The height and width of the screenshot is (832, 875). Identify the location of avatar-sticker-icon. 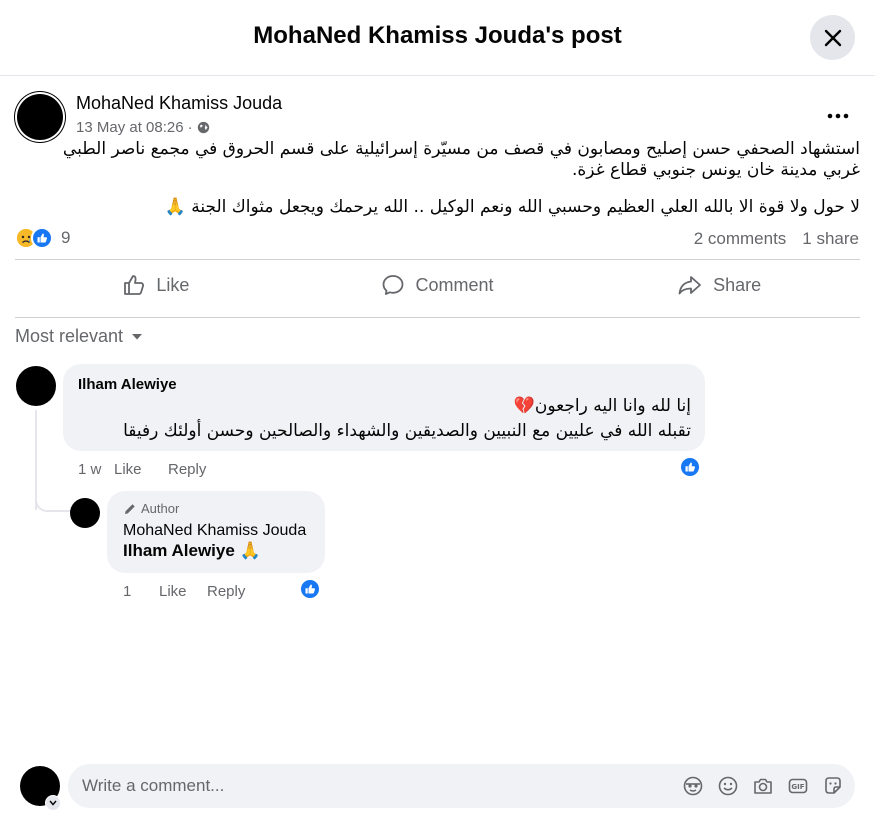
(693, 786).